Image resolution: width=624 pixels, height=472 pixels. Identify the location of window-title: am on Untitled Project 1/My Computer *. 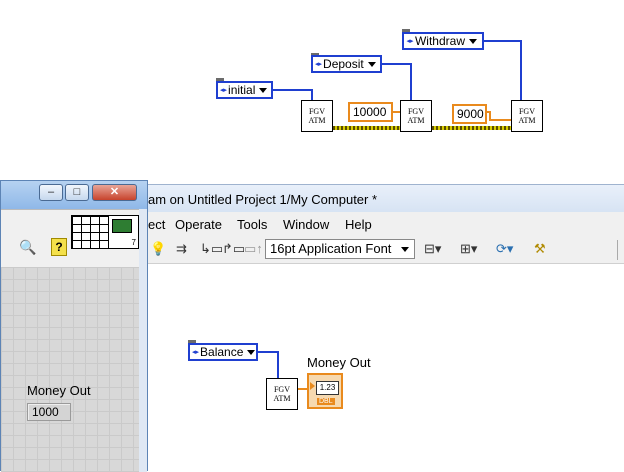
(263, 199).